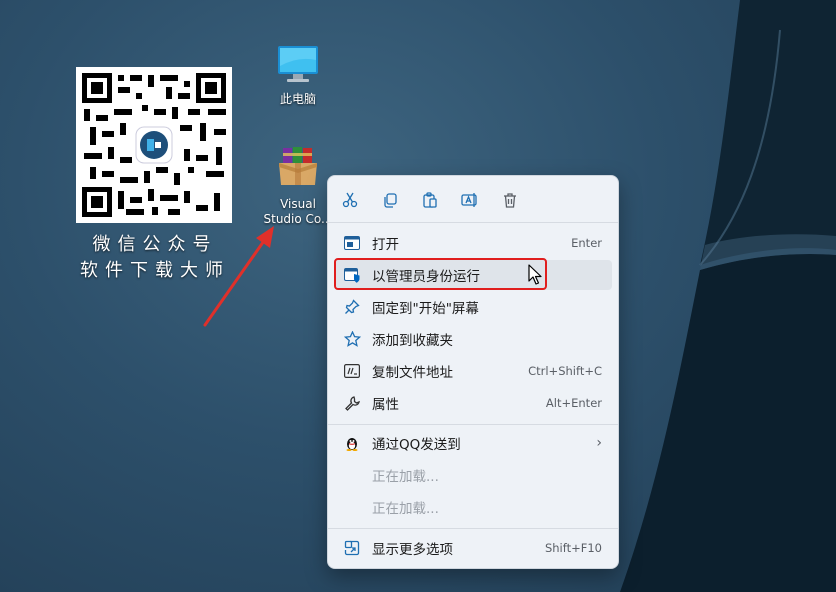 This screenshot has height=592, width=836. I want to click on open-window-icon, so click(352, 243).